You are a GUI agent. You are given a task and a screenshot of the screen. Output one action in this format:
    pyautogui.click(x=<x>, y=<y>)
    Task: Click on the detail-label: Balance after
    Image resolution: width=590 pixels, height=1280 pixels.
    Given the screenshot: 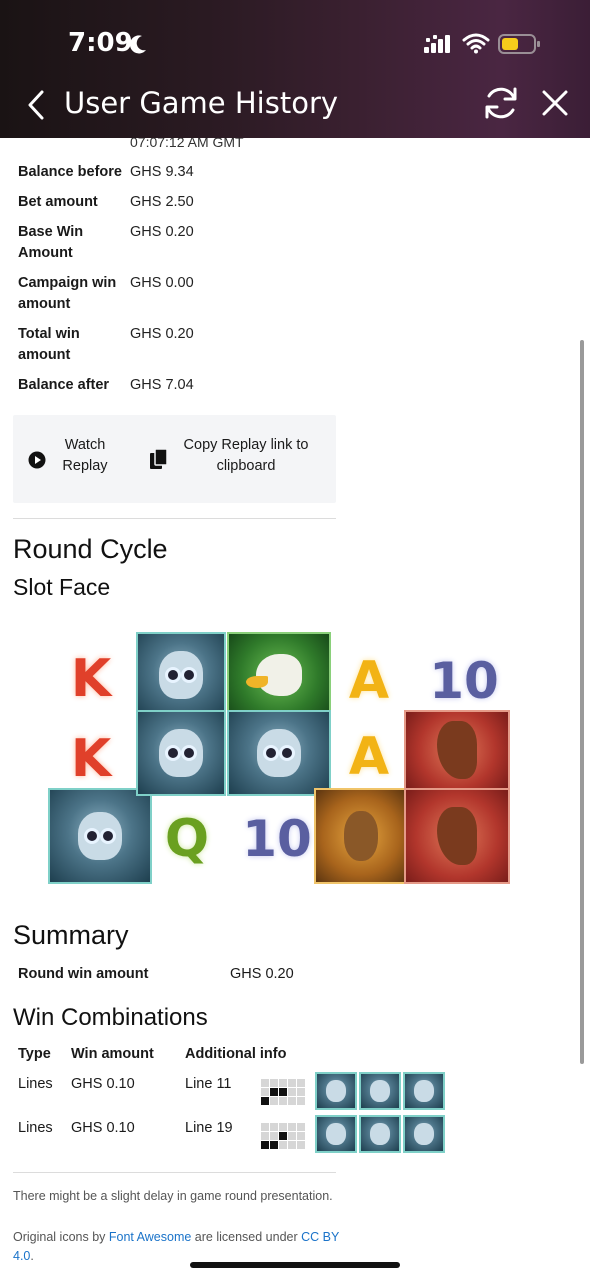 What is the action you would take?
    pyautogui.click(x=64, y=385)
    